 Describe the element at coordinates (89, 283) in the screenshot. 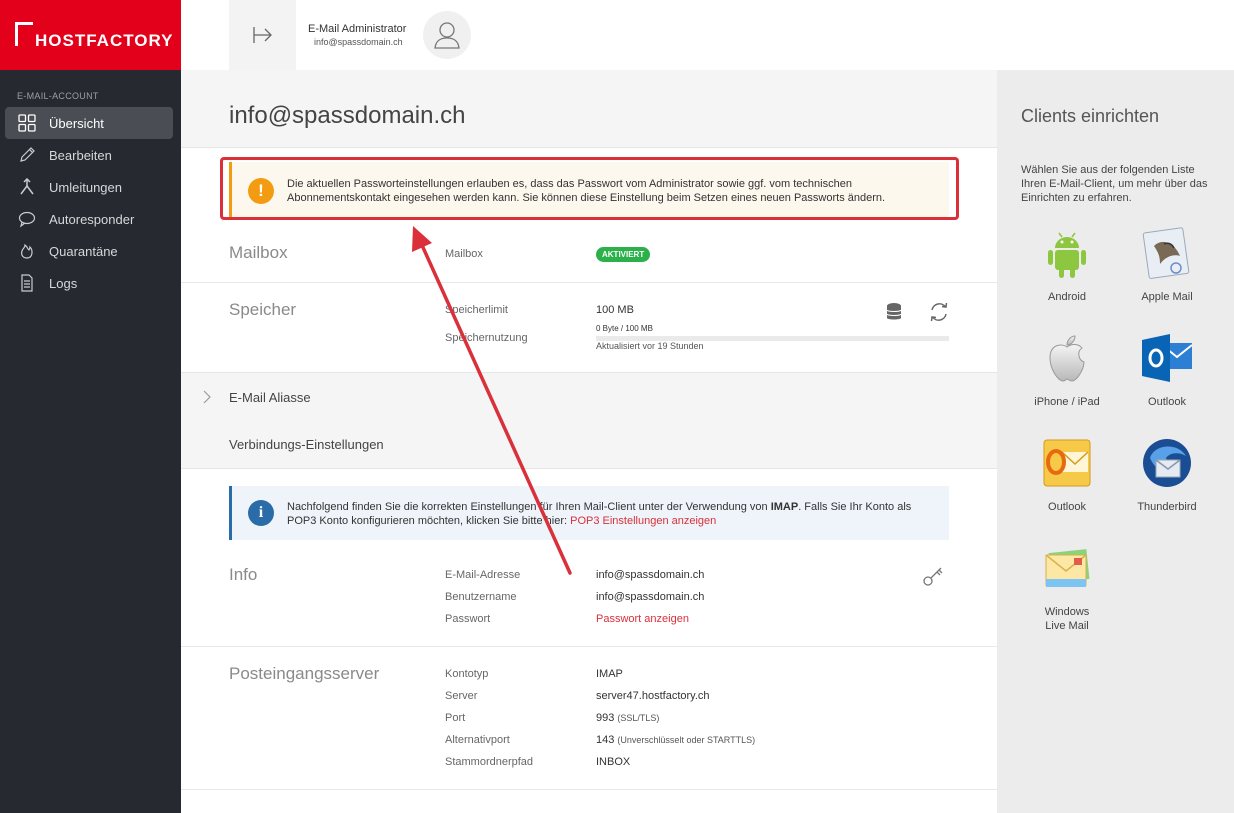

I see `sidebar-item-logs: Logs` at that location.